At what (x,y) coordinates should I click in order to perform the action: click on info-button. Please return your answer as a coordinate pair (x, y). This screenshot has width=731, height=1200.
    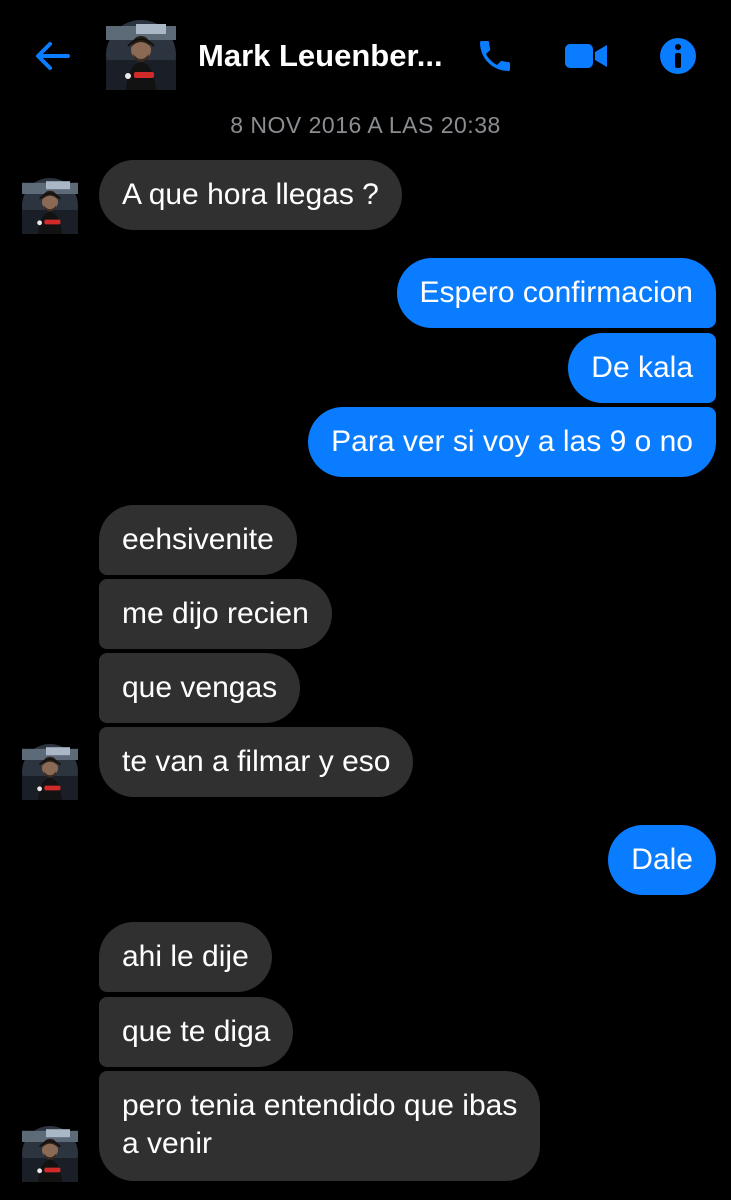
    Looking at the image, I should click on (678, 56).